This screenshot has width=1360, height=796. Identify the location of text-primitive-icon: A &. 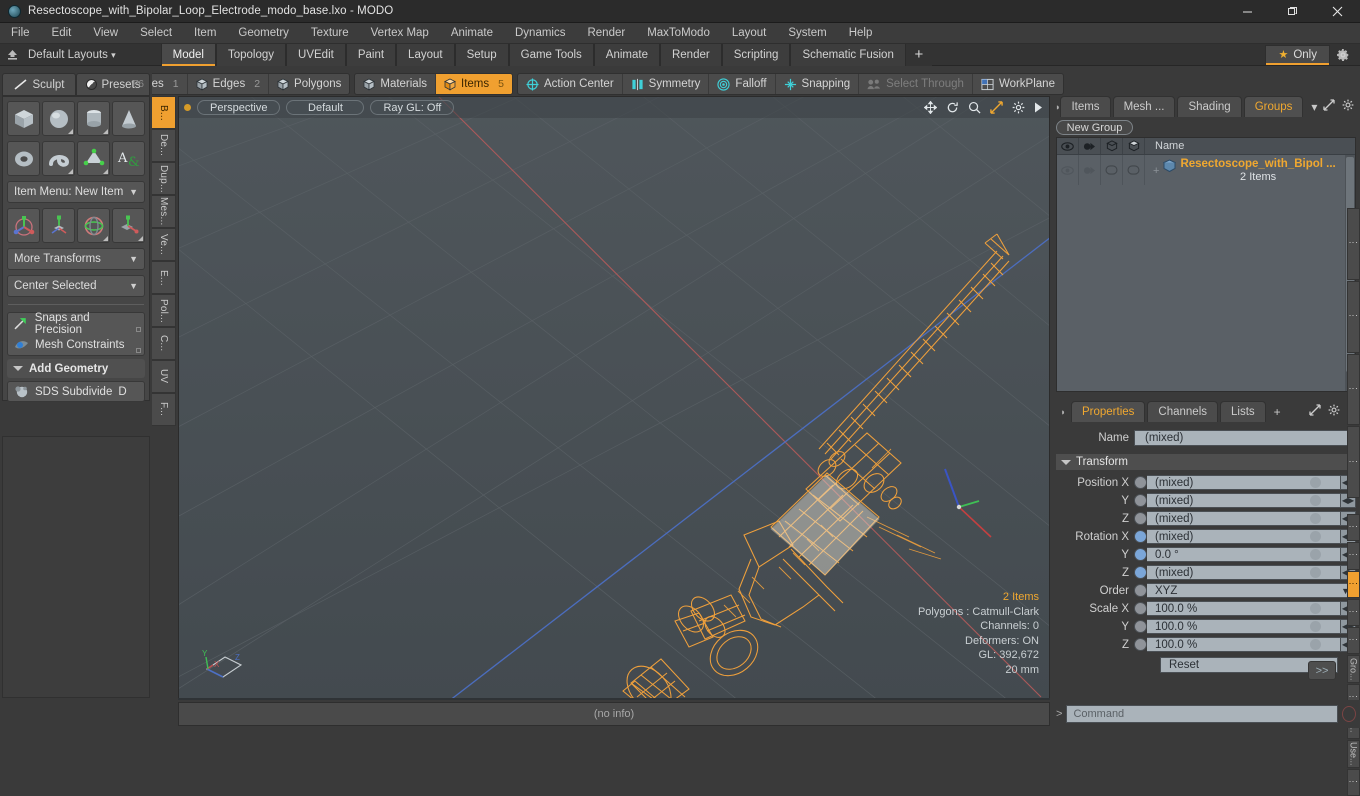
(128, 158).